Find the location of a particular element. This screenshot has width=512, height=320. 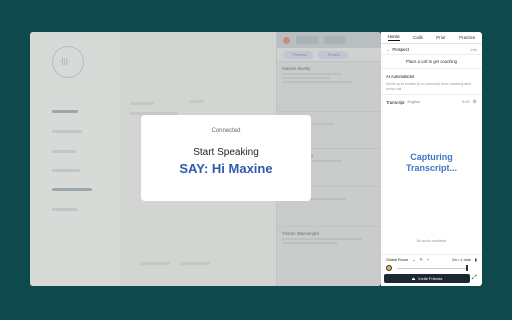

modal-heading: Start Speaking is located at coordinates (226, 152).